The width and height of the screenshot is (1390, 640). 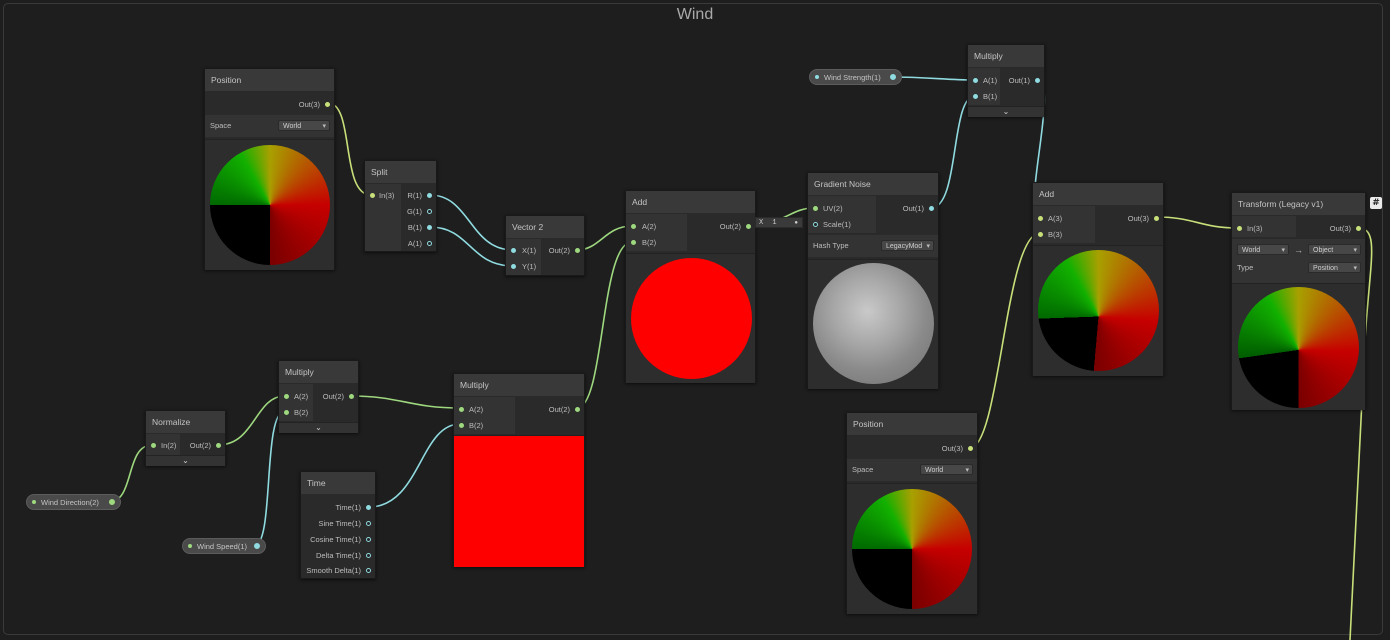 I want to click on x-port, so click(x=513, y=250).